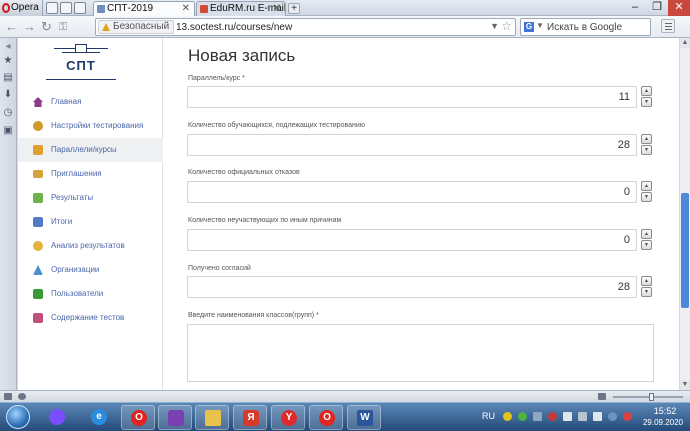  Describe the element at coordinates (668, 26) in the screenshot. I see `browser-menu-button` at that location.